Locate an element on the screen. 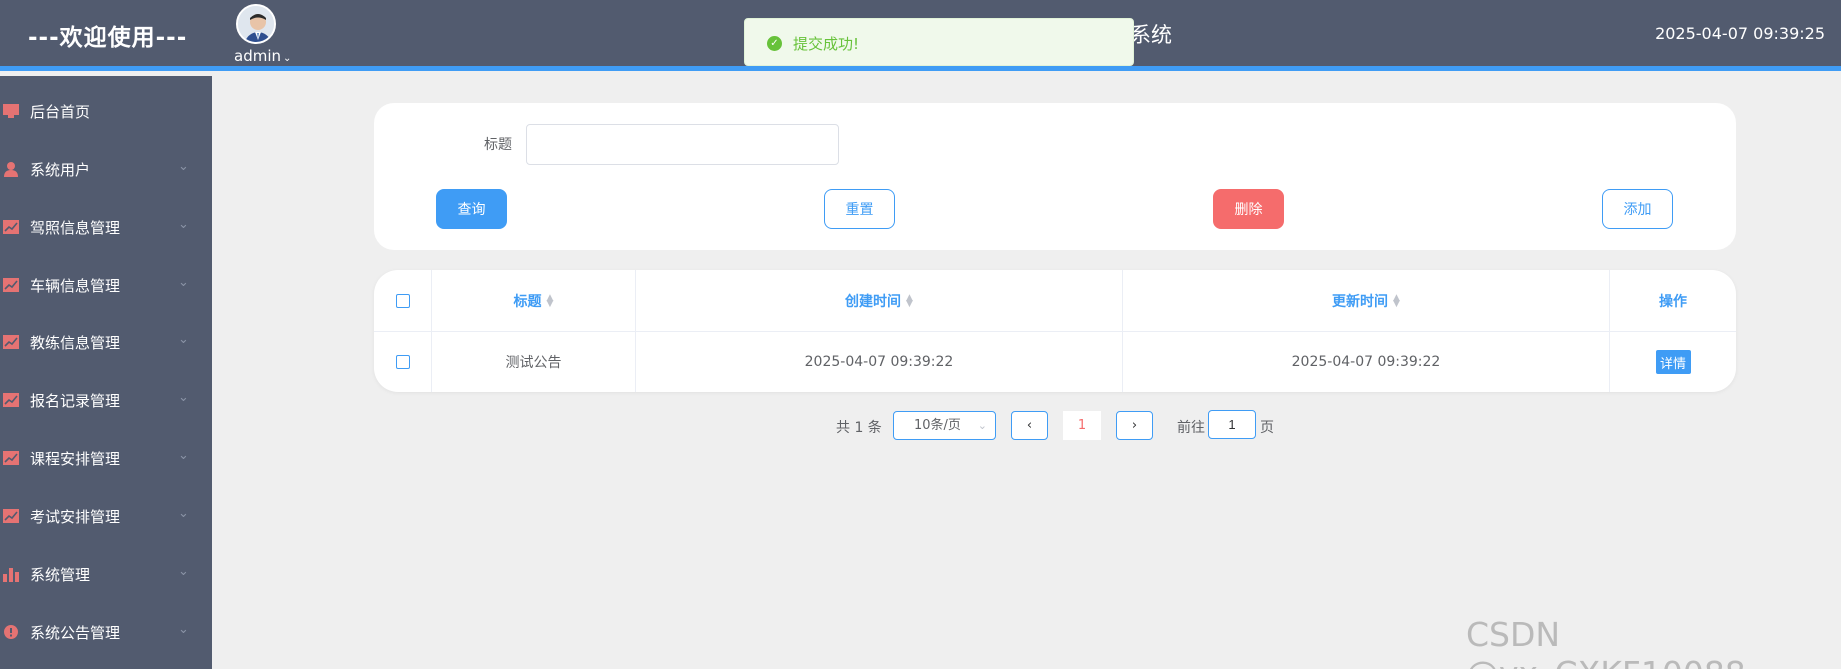 Image resolution: width=1841 pixels, height=669 pixels. username-dropdown: admin ⌄ is located at coordinates (262, 56).